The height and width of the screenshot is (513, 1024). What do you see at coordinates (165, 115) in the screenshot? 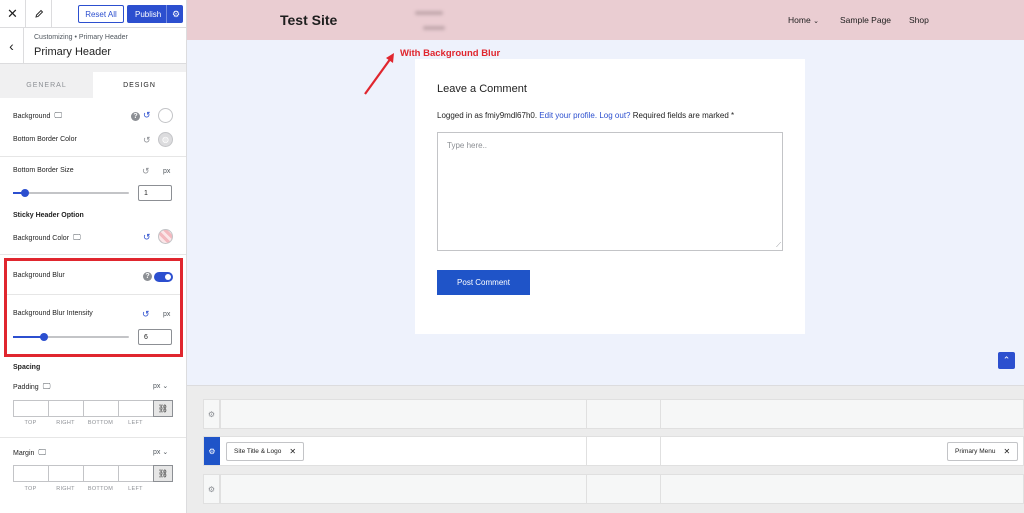
I see `background-color-swatch` at bounding box center [165, 115].